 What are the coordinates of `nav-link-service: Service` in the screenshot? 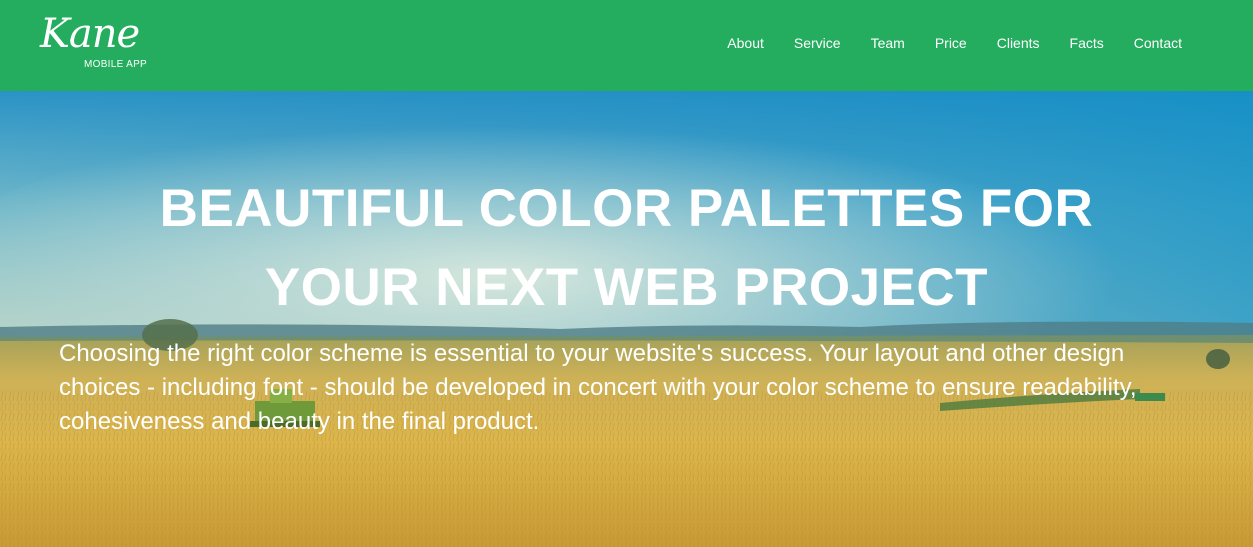 It's located at (817, 43).